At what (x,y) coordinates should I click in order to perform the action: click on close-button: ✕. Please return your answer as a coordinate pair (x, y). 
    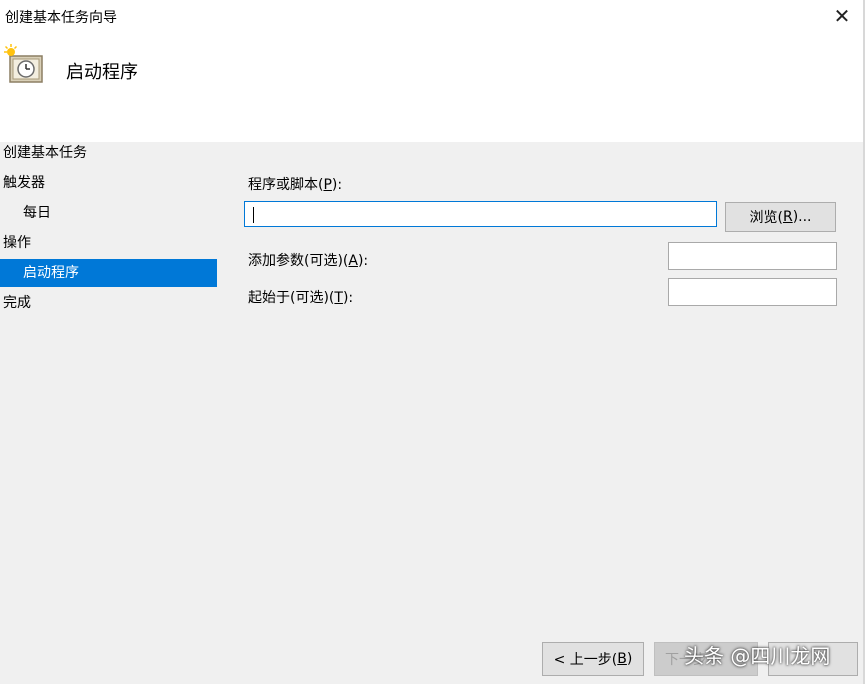
    Looking at the image, I should click on (842, 16).